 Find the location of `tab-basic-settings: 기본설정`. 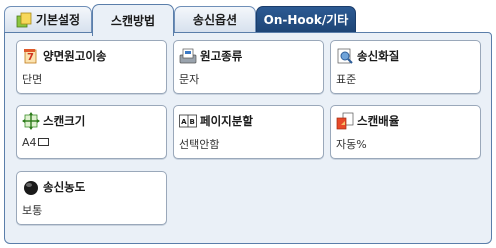

tab-basic-settings: 기본설정 is located at coordinates (48, 19).